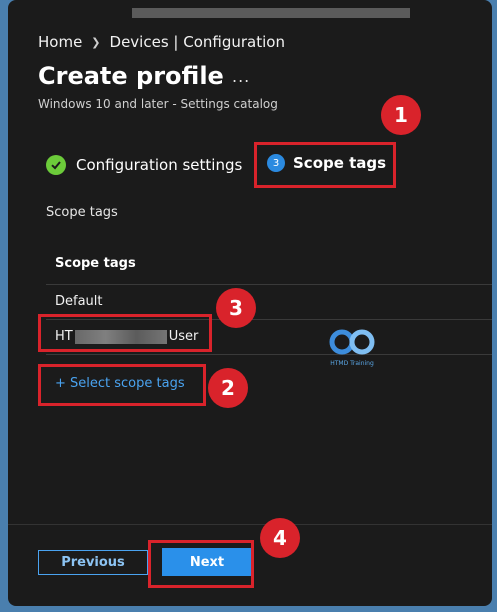 Image resolution: width=497 pixels, height=612 pixels. I want to click on chevron-right-icon: ❯, so click(96, 42).